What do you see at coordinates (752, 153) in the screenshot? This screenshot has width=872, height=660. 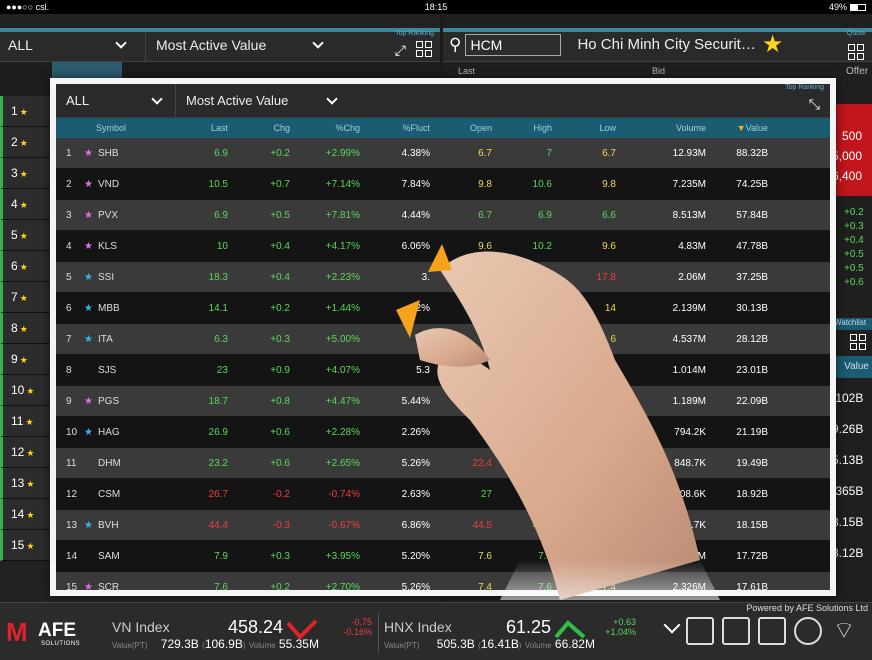 I see `val-cell: 88.32B` at bounding box center [752, 153].